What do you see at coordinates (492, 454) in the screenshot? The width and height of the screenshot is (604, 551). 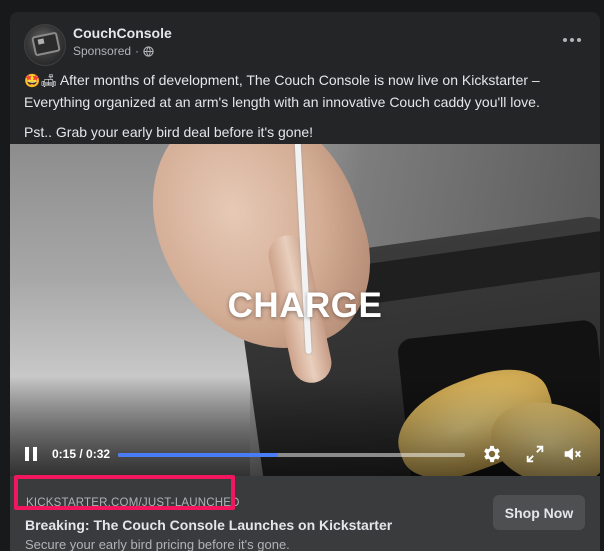 I see `settings-icon` at bounding box center [492, 454].